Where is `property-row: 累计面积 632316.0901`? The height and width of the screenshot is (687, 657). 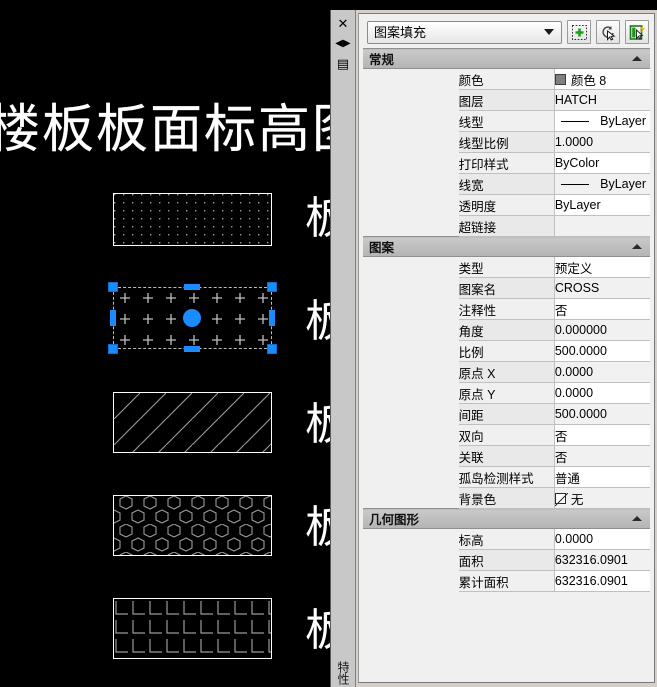
property-row: 累计面积 632316.0901 is located at coordinates (506, 581).